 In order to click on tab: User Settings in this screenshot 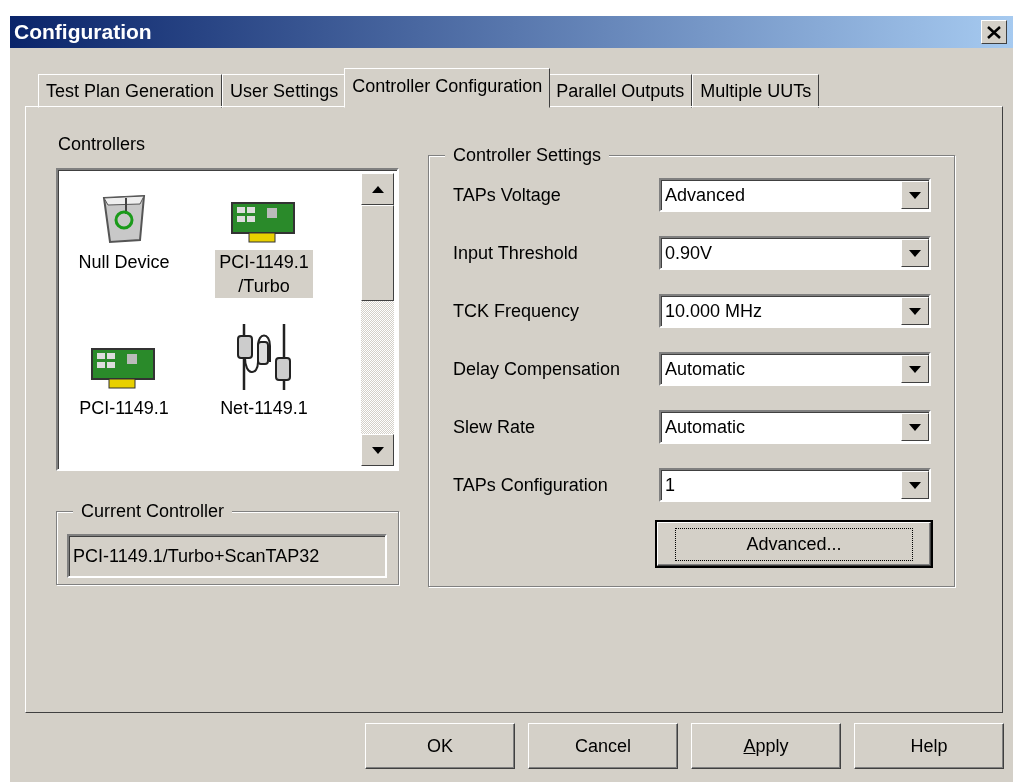, I will do `click(284, 91)`.